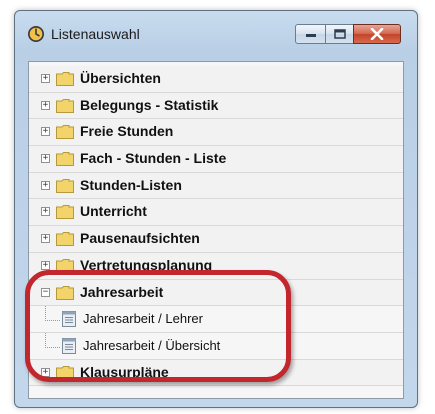 The width and height of the screenshot is (435, 414). I want to click on tree-leaf-label: Jahresarbeit / Lehrer, so click(143, 319).